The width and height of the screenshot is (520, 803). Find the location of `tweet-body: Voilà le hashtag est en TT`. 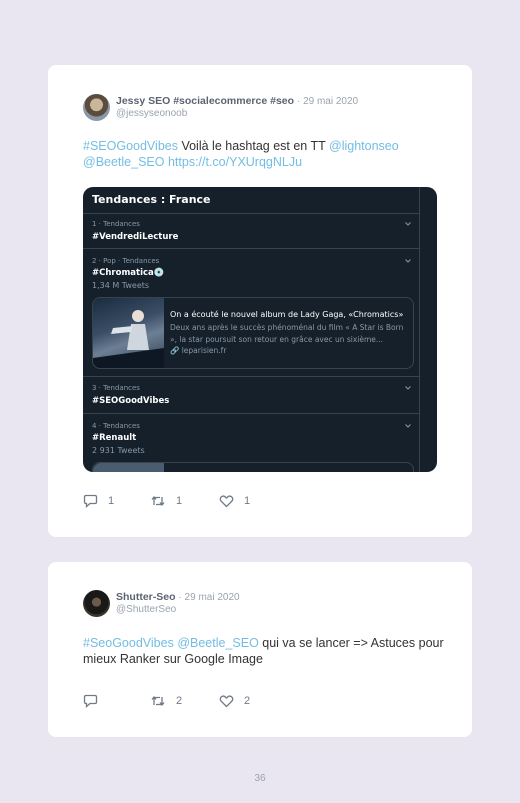

tweet-body: Voilà le hashtag est en TT is located at coordinates (253, 146).